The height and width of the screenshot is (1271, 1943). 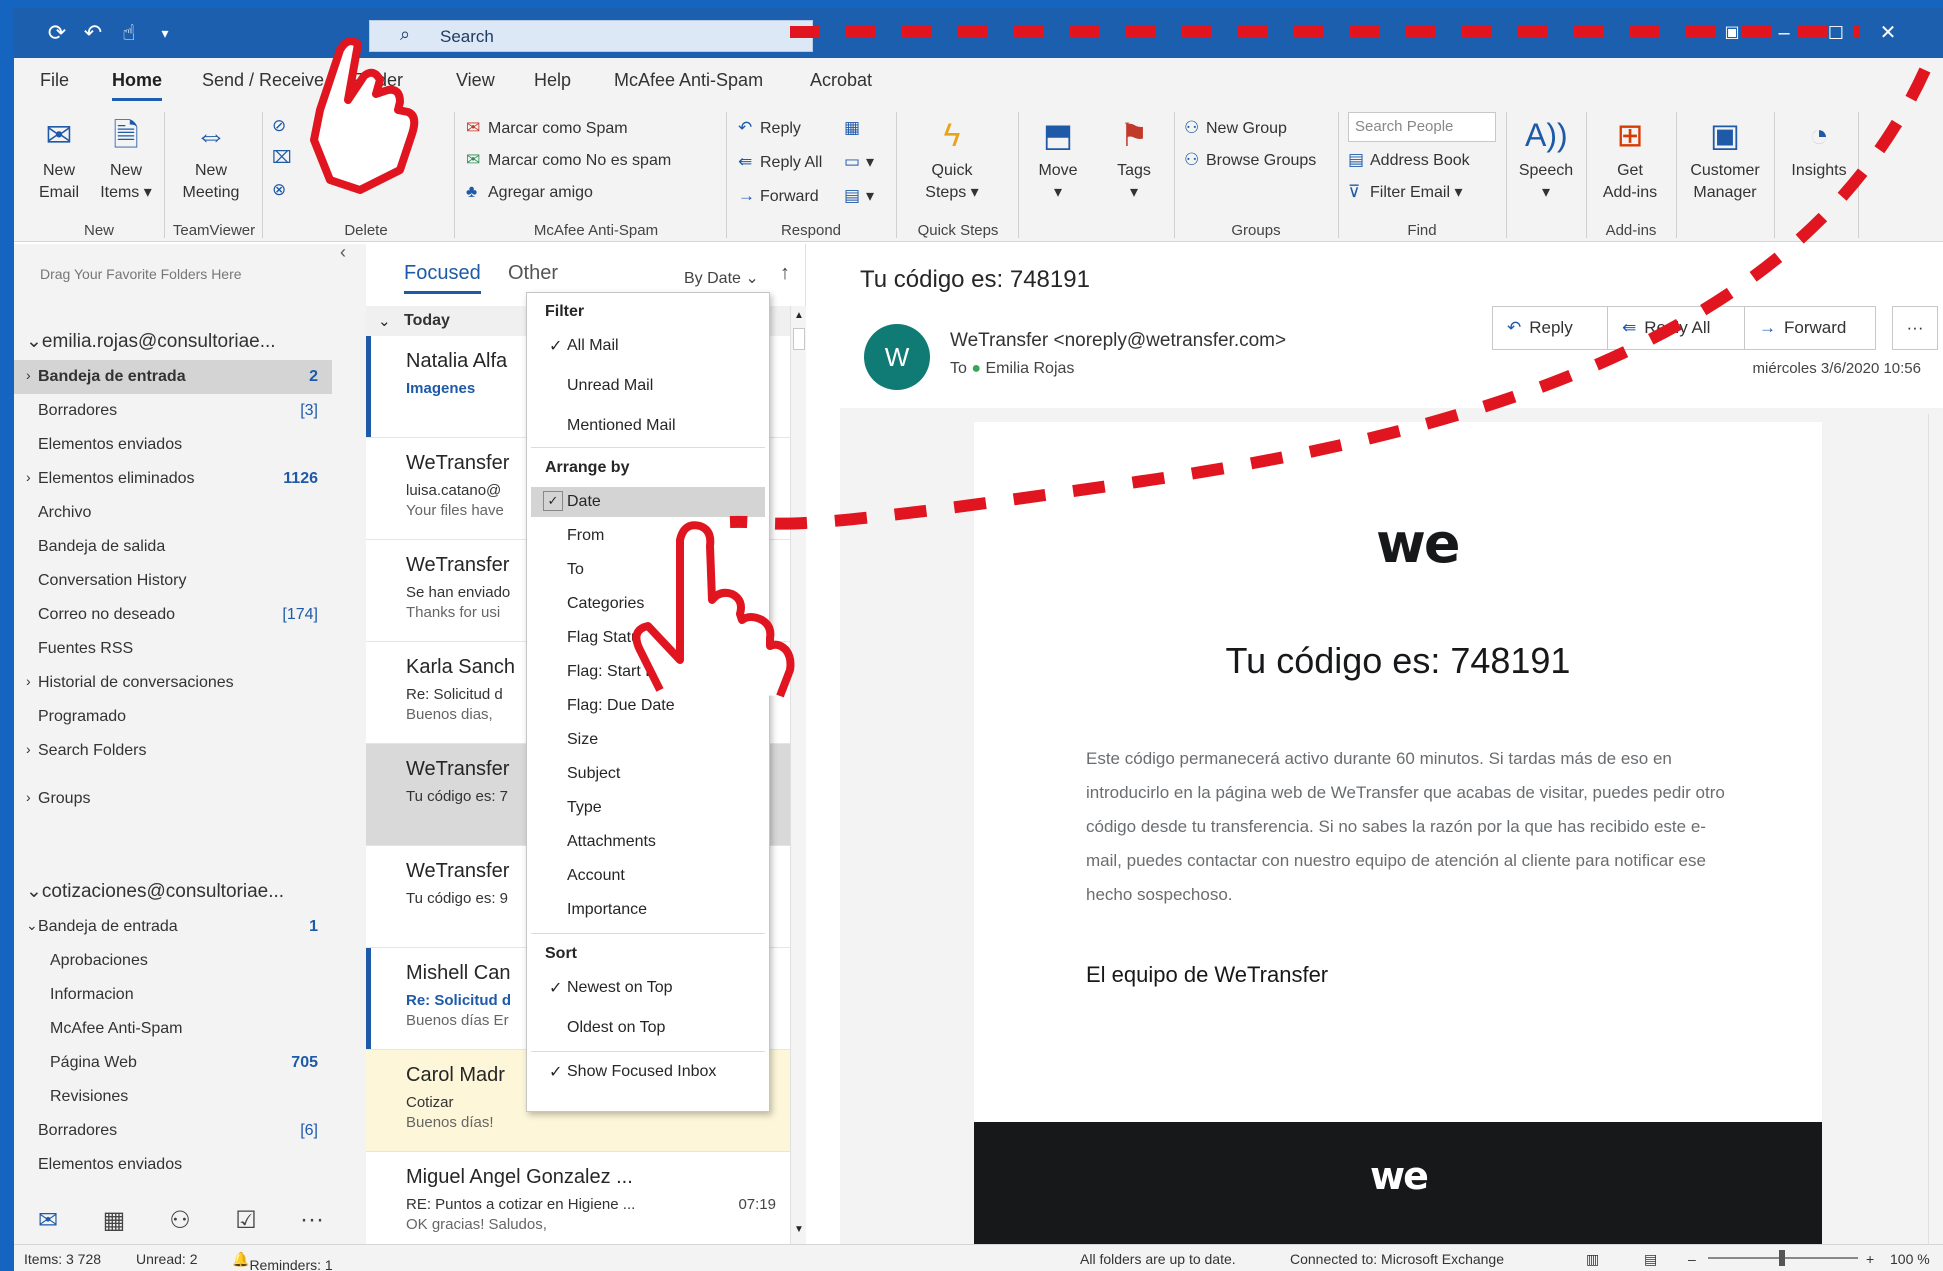 I want to click on folder-informacion: Informacion, so click(x=173, y=995).